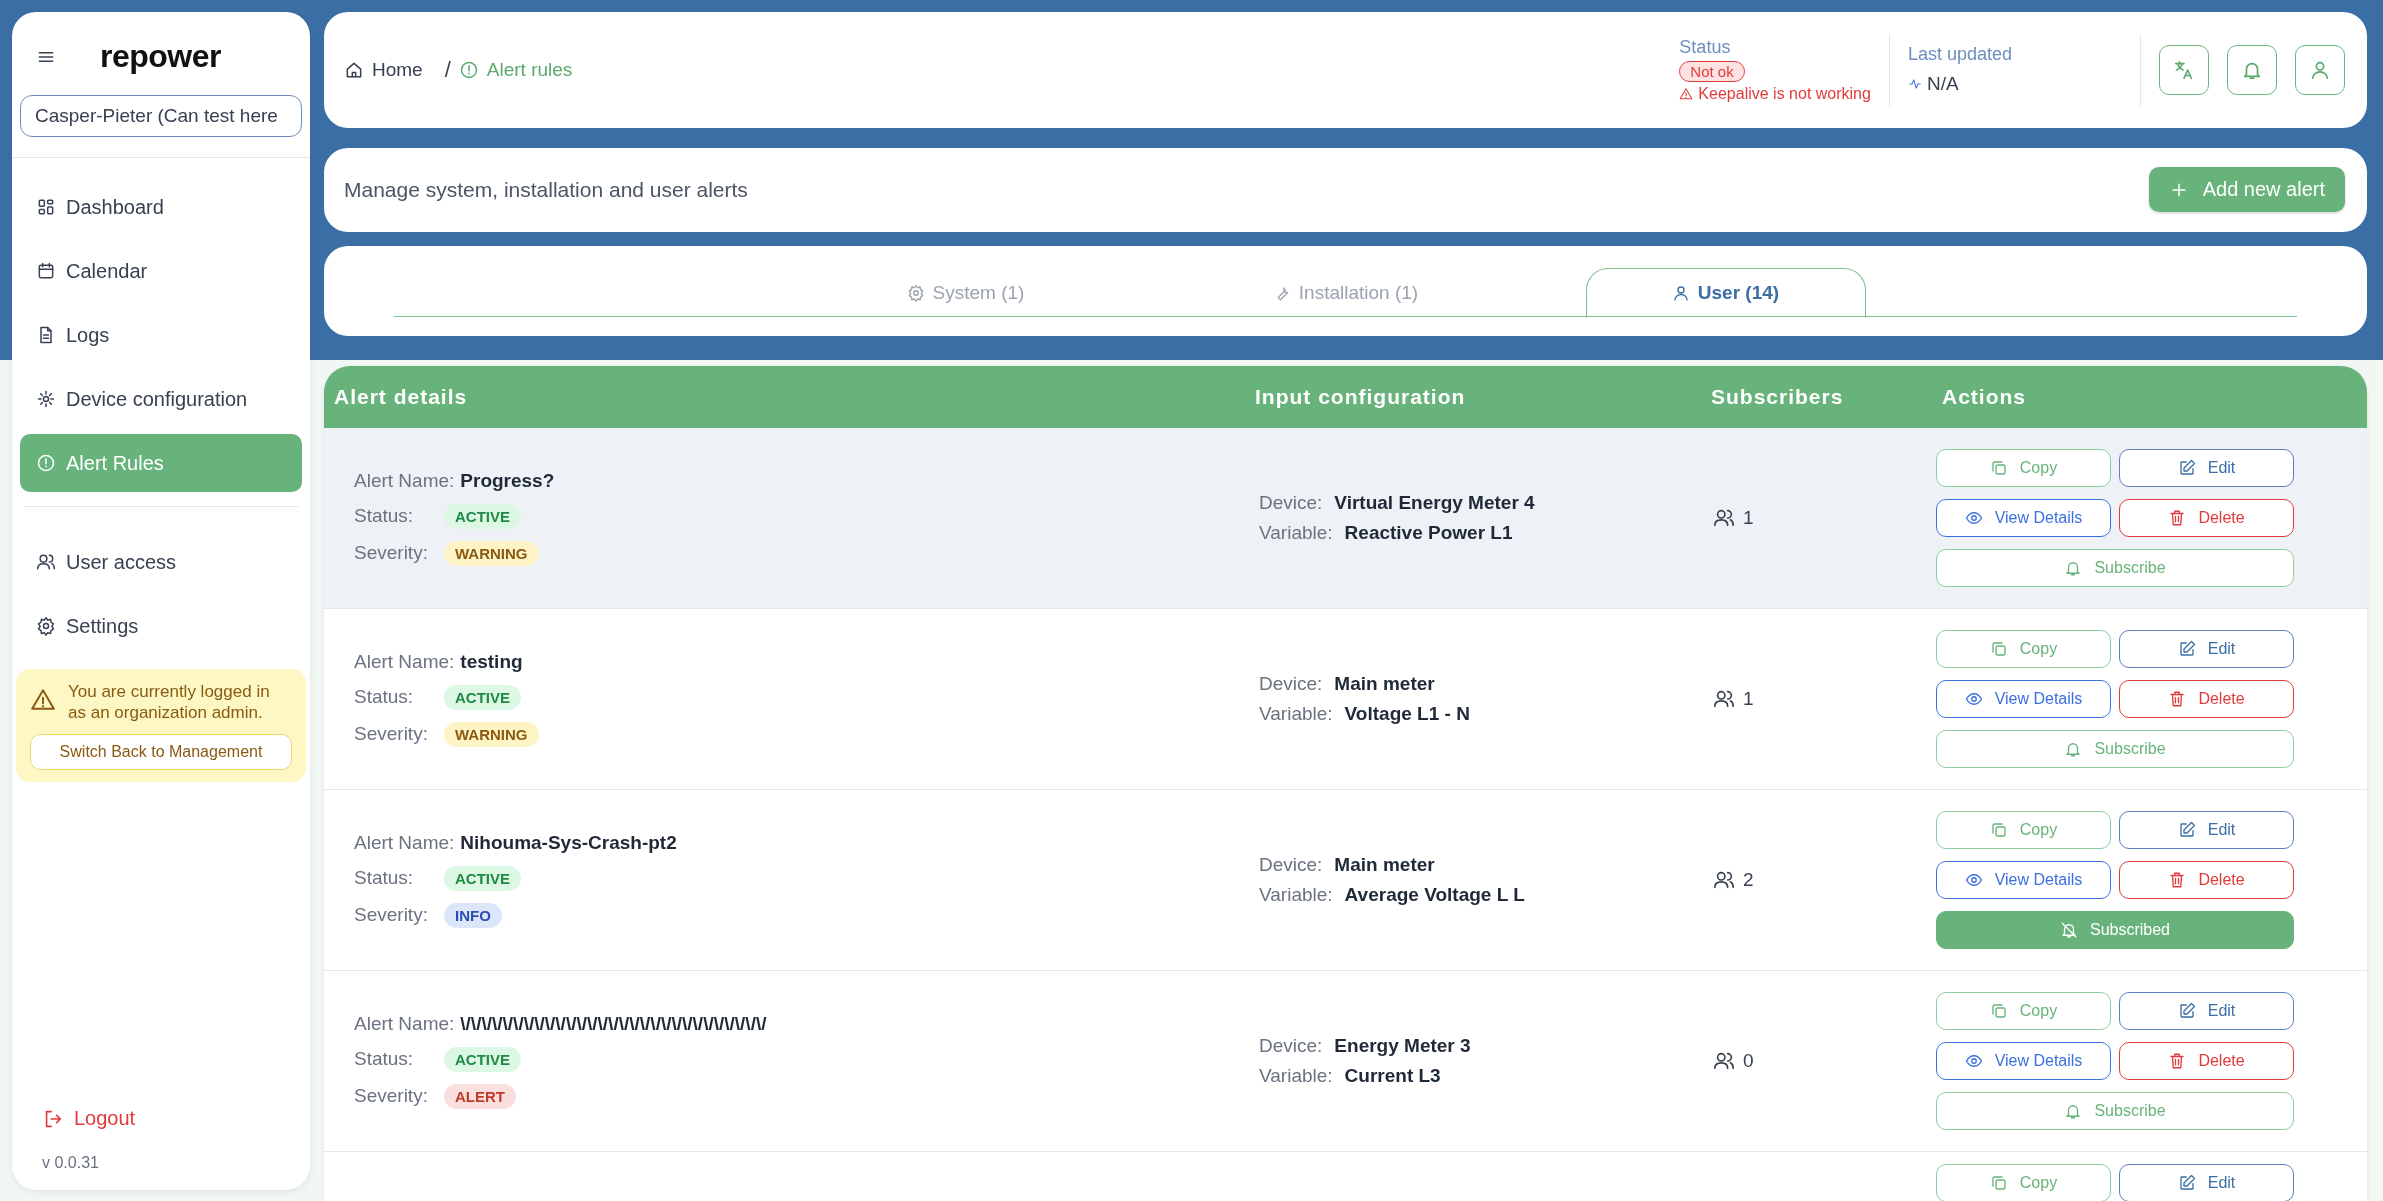 The image size is (2383, 1201). What do you see at coordinates (546, 190) in the screenshot?
I see `page-description: Manage system, installation and user alerts` at bounding box center [546, 190].